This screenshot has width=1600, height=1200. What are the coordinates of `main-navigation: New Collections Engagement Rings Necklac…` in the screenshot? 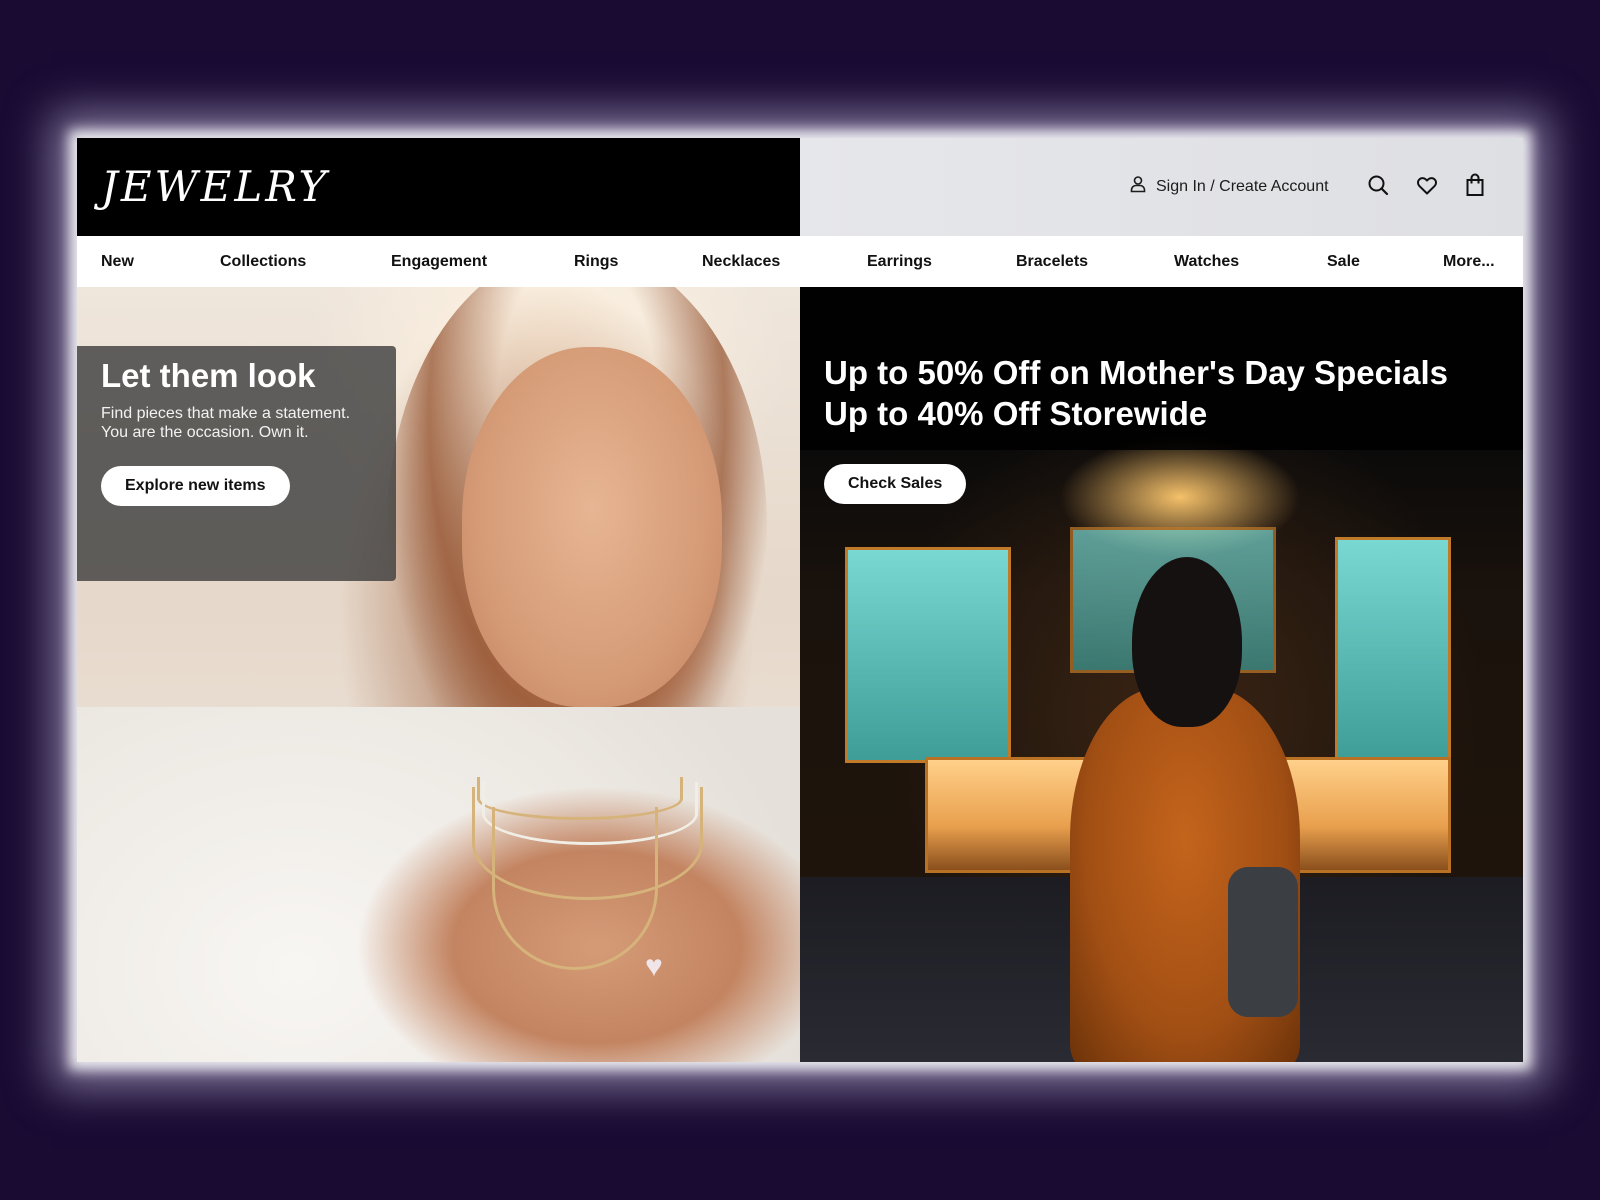 It's located at (800, 261).